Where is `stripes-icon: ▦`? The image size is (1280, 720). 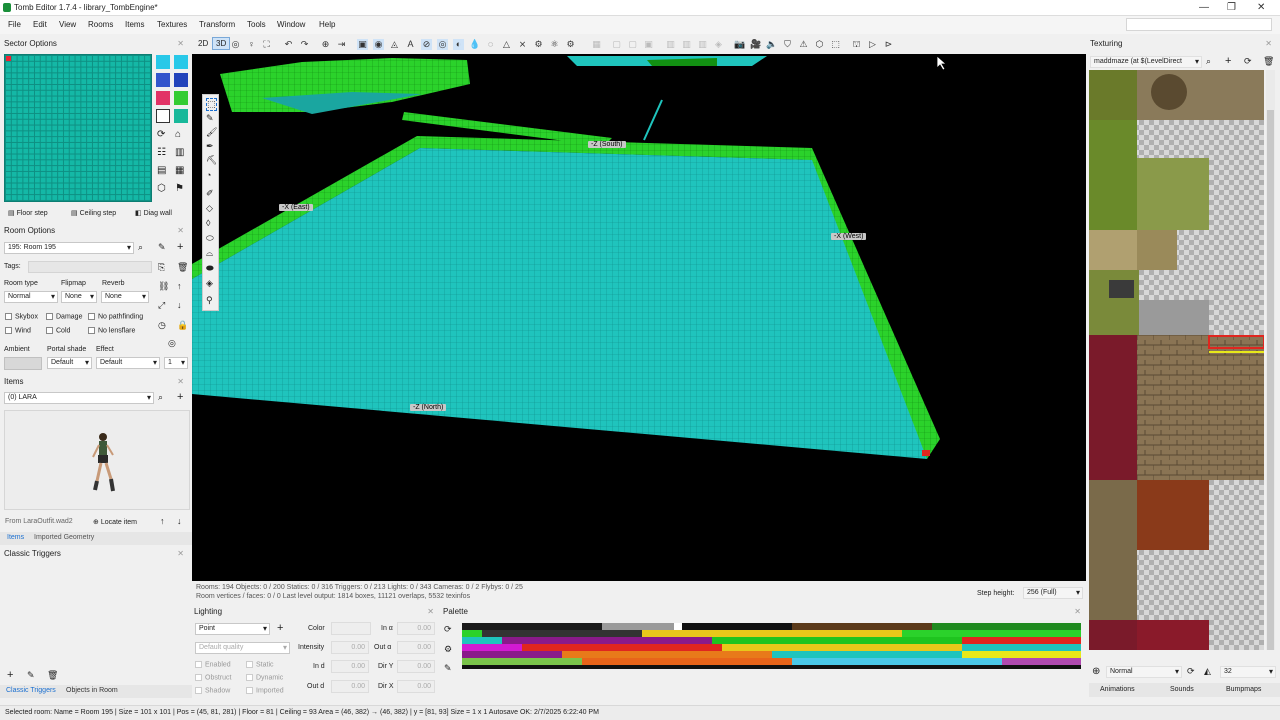
stripes-icon: ▦ is located at coordinates (179, 170).